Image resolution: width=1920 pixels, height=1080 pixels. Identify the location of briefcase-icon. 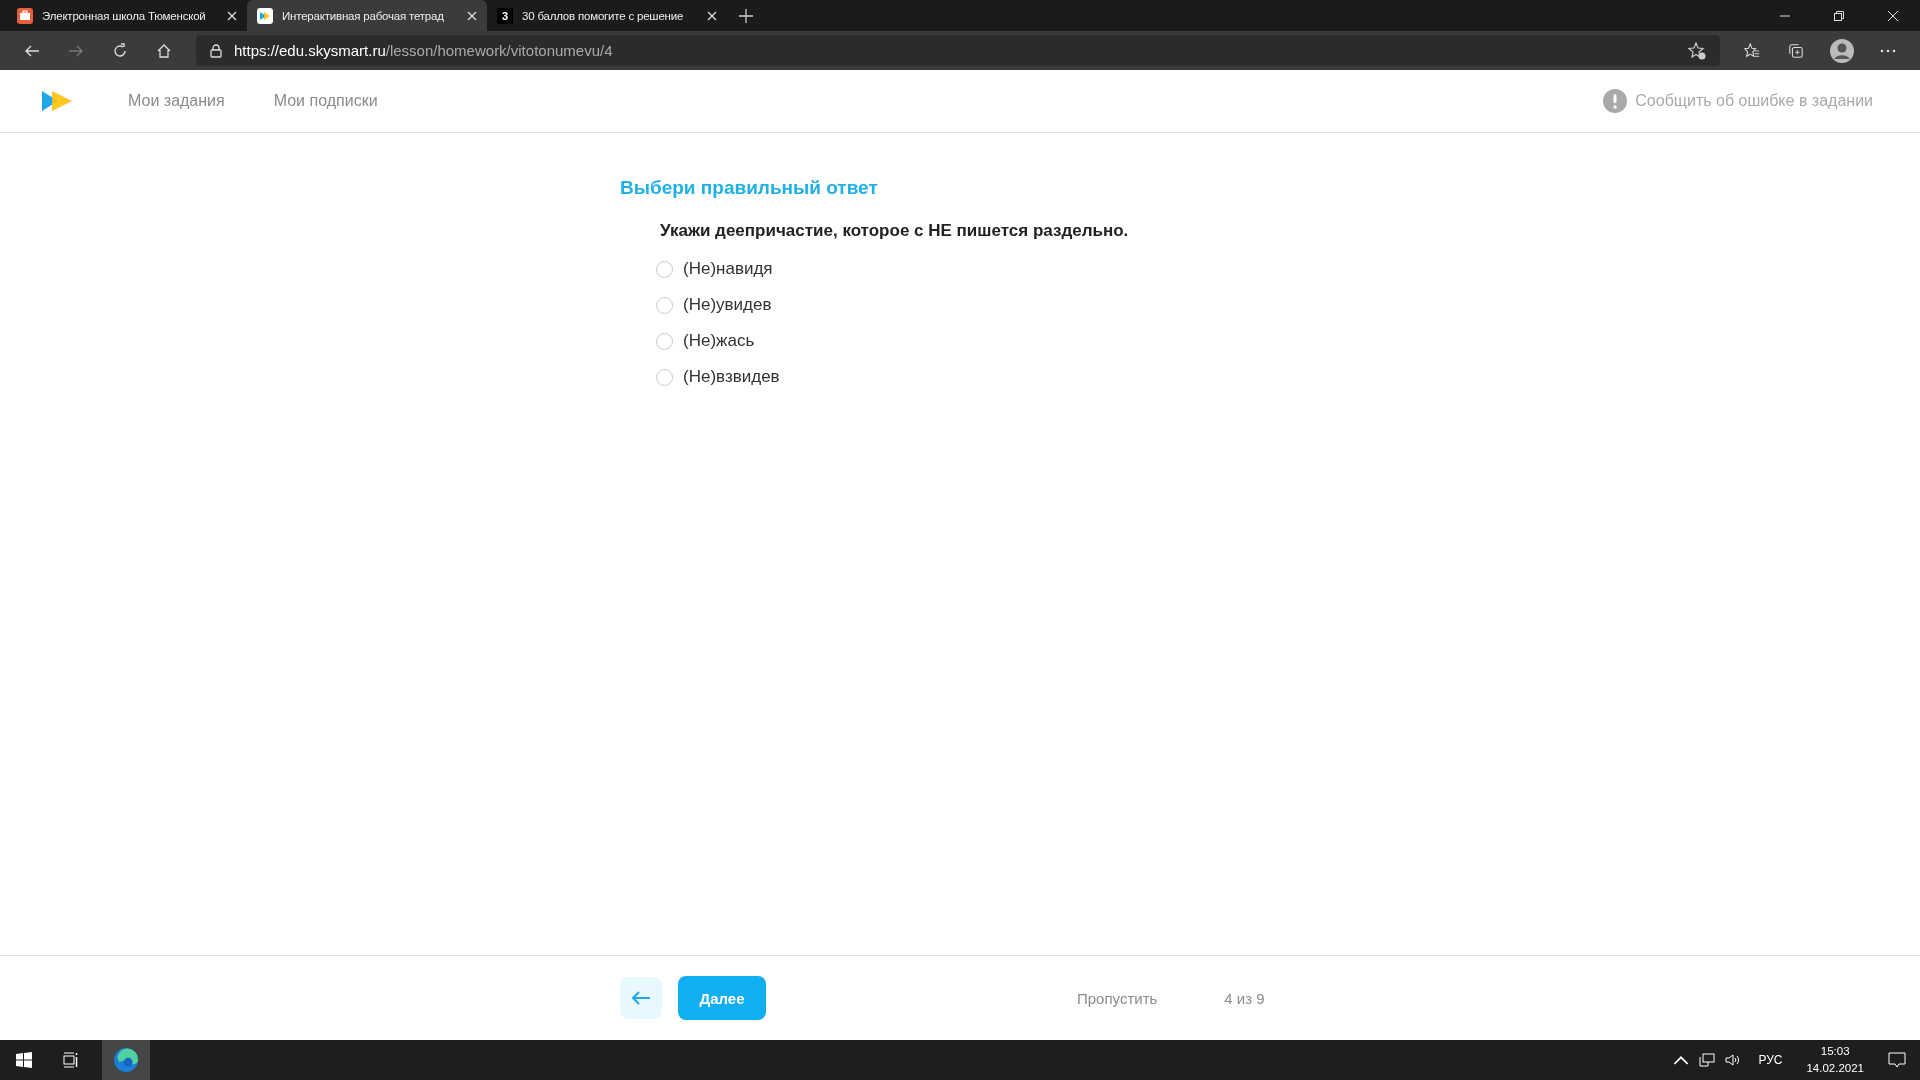
(25, 15).